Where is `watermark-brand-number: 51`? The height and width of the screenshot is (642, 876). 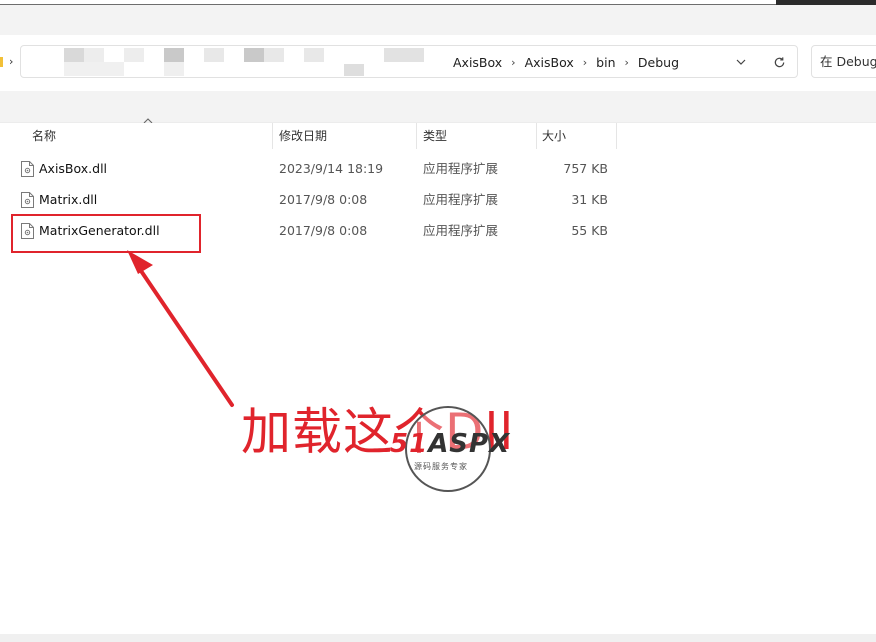
watermark-brand-number: 51 is located at coordinates (409, 444).